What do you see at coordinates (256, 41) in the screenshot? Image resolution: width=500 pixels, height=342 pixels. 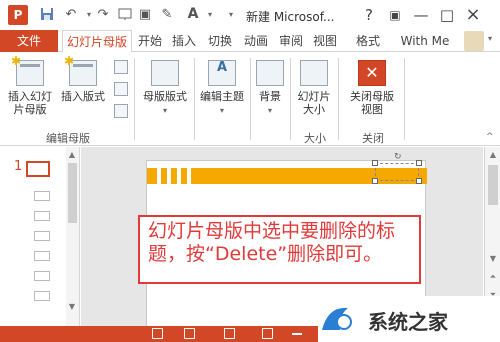 I see `tab-animations: 动画` at bounding box center [256, 41].